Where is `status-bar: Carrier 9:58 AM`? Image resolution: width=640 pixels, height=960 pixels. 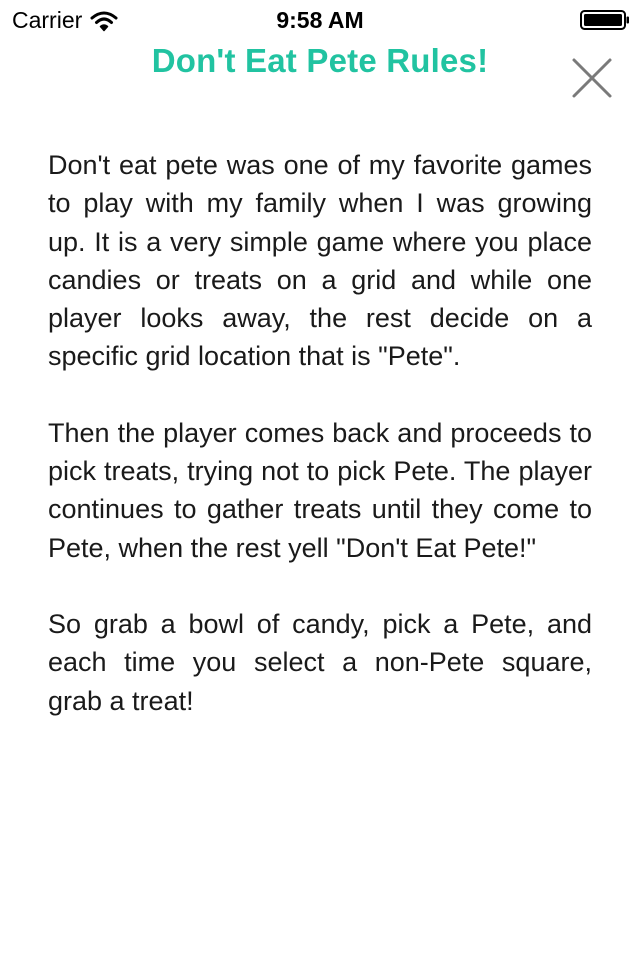
status-bar: Carrier 9:58 AM is located at coordinates (320, 20).